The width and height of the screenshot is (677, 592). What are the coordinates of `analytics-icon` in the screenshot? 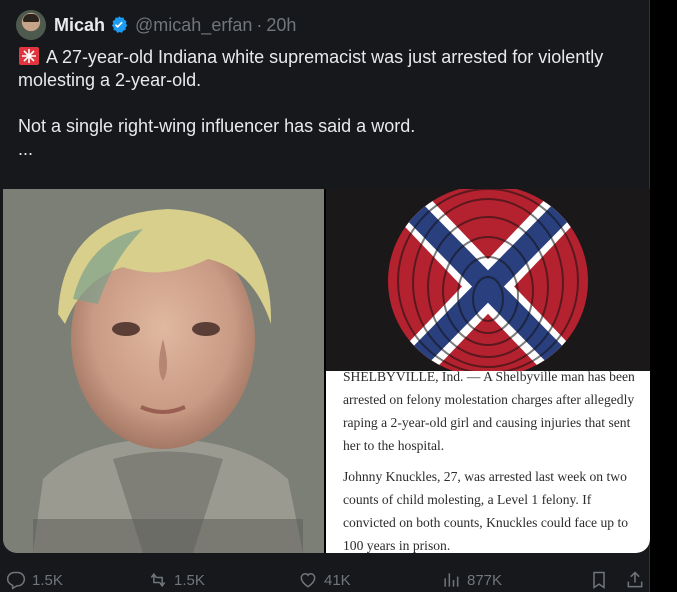 It's located at (451, 580).